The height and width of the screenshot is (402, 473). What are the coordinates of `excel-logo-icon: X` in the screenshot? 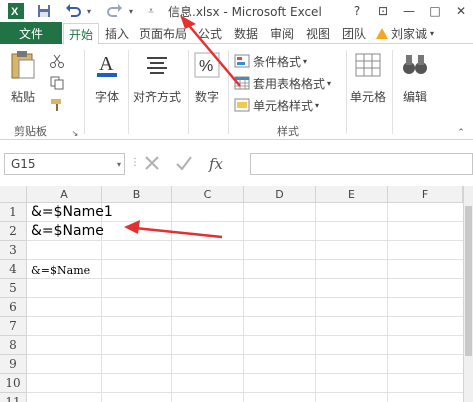 It's located at (16, 11).